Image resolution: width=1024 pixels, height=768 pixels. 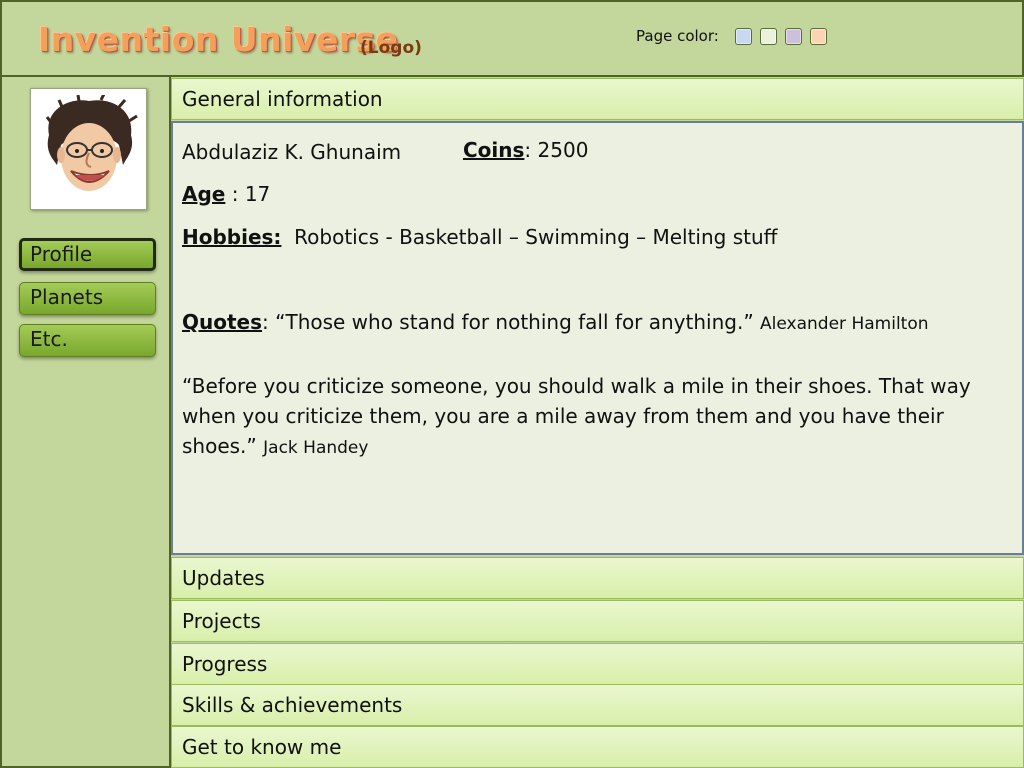 I want to click on section-projects: Projects, so click(x=597, y=621).